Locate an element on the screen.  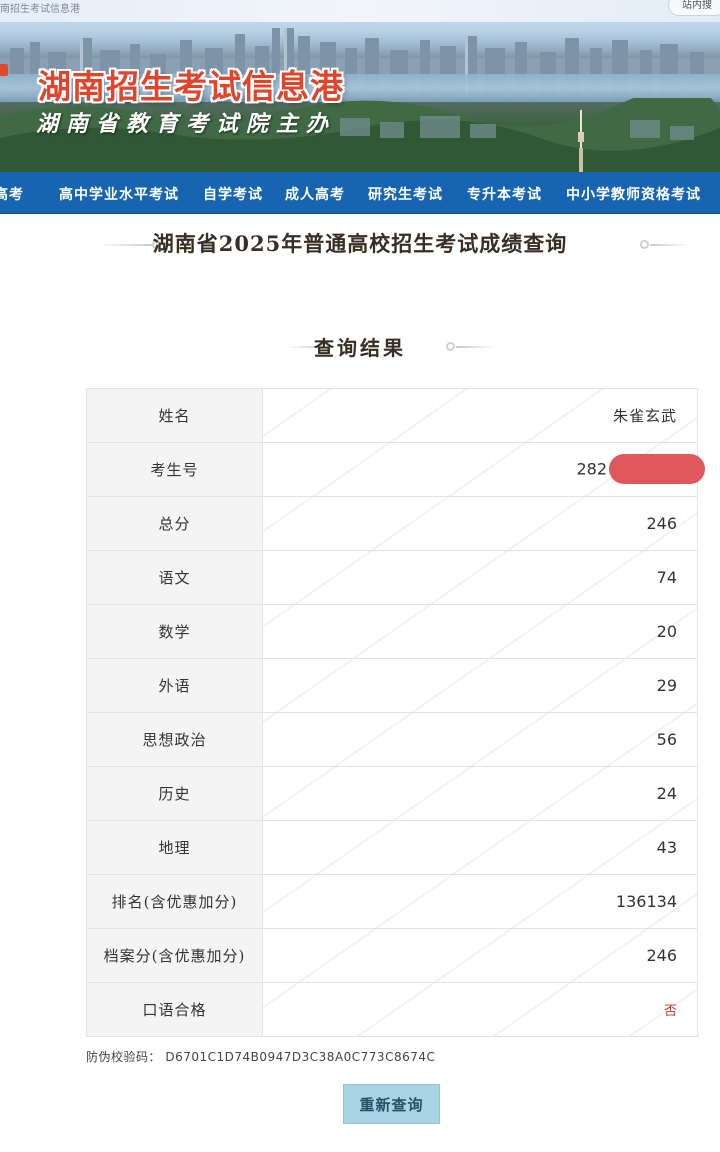
row-value: 20 is located at coordinates (480, 631).